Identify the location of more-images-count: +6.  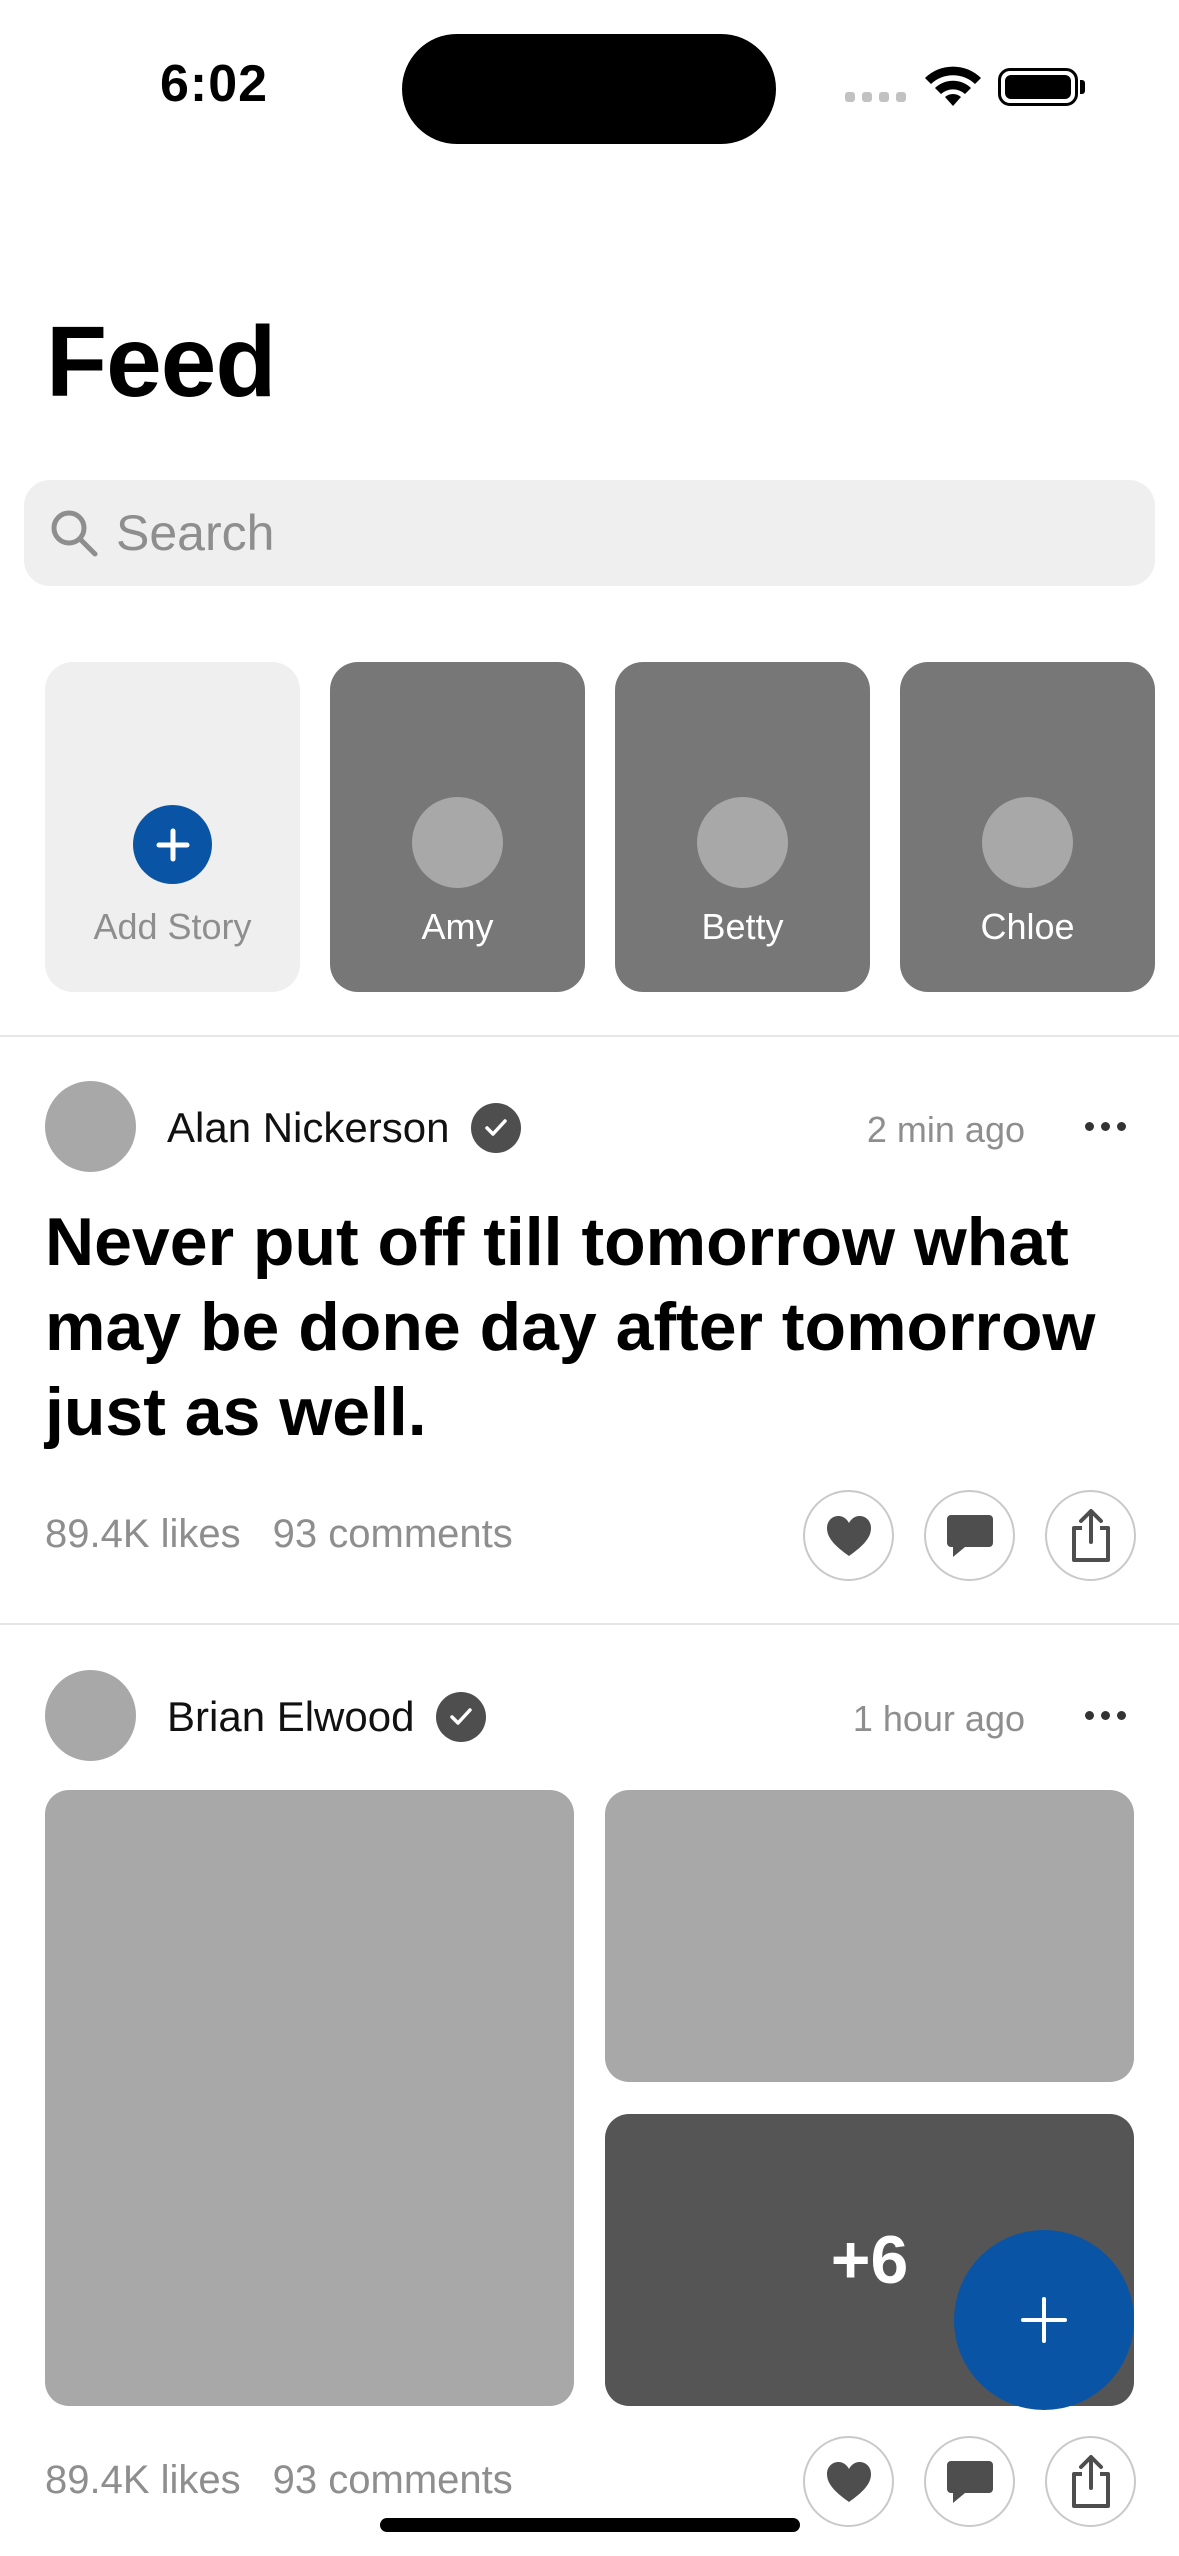
(869, 2260).